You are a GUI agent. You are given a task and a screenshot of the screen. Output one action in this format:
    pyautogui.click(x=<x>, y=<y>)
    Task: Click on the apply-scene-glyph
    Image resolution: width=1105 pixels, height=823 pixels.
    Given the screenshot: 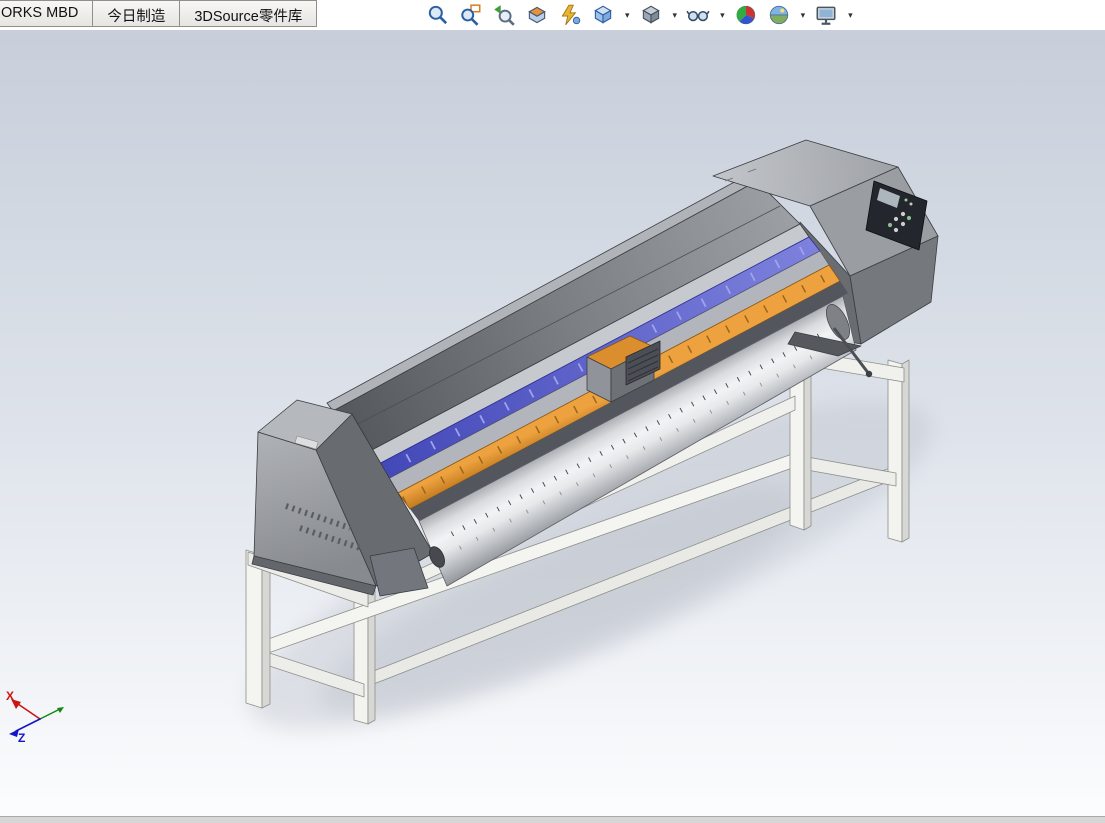 What is the action you would take?
    pyautogui.click(x=778, y=15)
    